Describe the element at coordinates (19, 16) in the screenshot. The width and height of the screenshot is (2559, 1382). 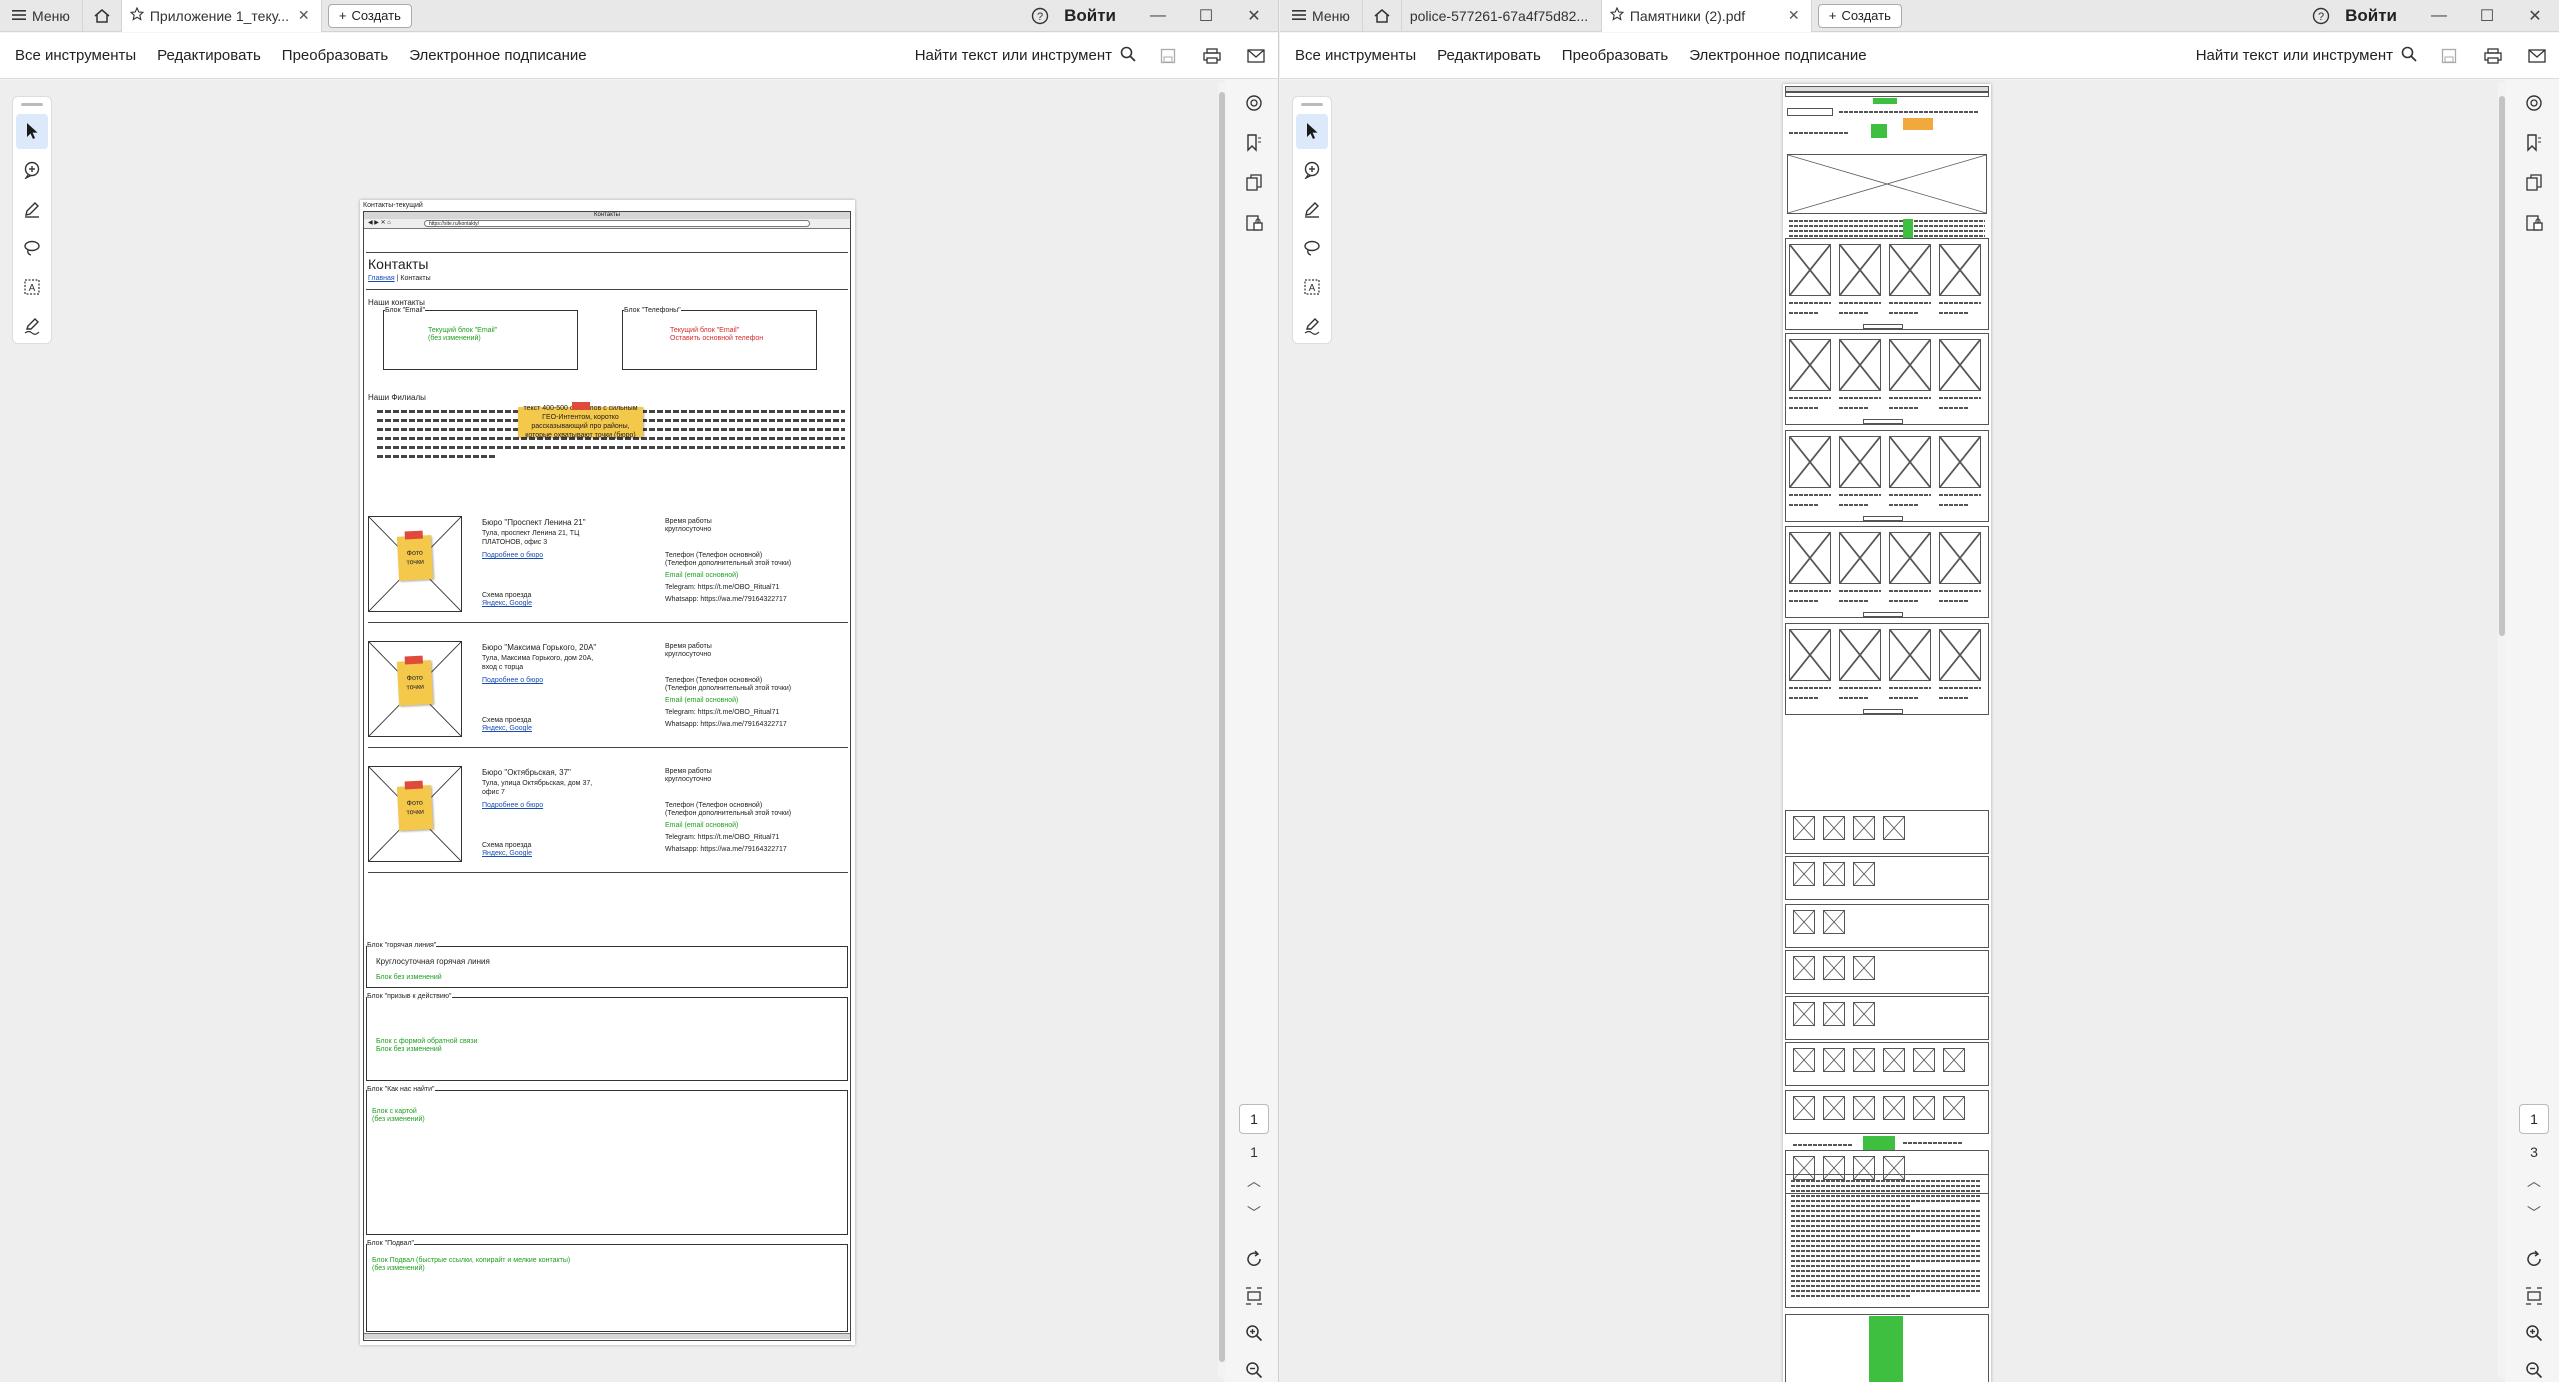
I see `hamburger-icon` at that location.